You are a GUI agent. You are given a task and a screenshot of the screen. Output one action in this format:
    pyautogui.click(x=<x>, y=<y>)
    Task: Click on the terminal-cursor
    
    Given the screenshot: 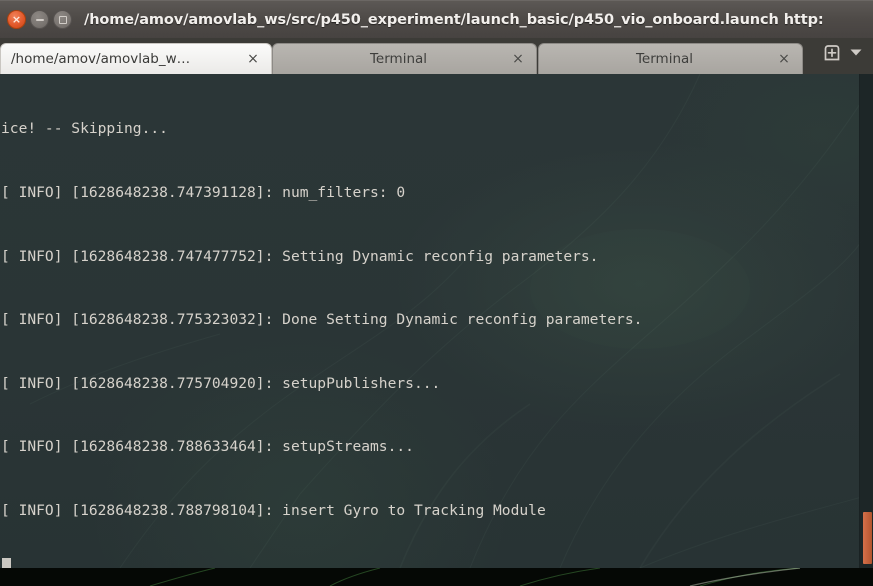 What is the action you would take?
    pyautogui.click(x=6, y=563)
    